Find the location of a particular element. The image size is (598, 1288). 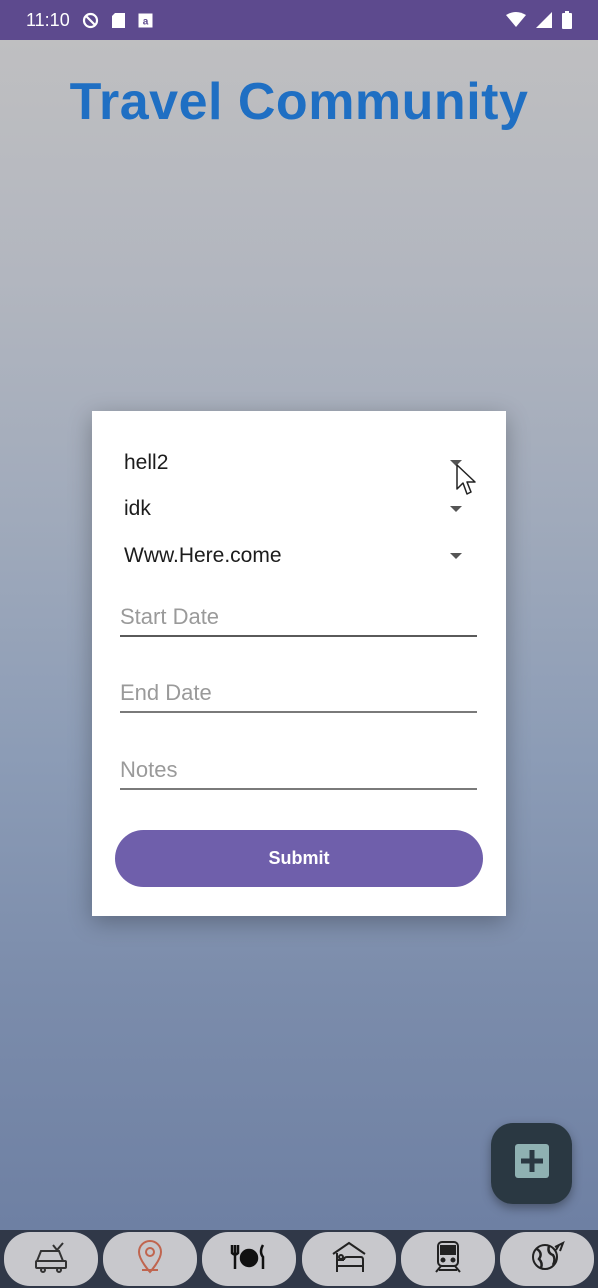

sd-card-icon is located at coordinates (118, 20).